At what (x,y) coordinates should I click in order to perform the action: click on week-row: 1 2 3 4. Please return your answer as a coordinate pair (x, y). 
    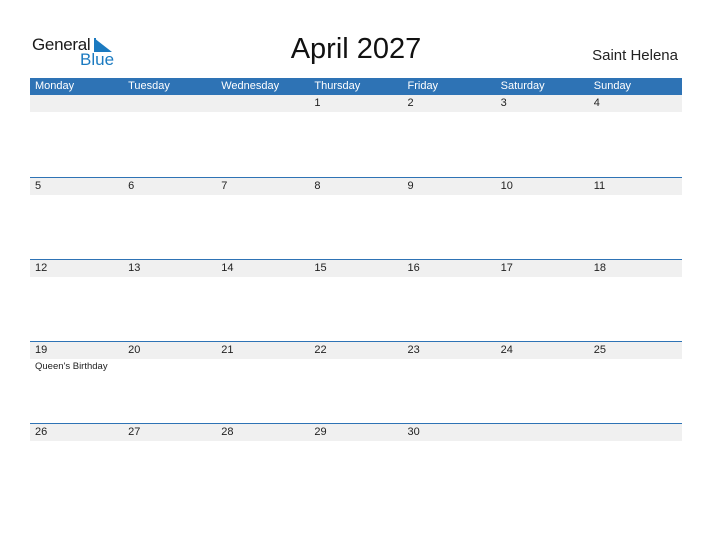
    Looking at the image, I should click on (356, 136).